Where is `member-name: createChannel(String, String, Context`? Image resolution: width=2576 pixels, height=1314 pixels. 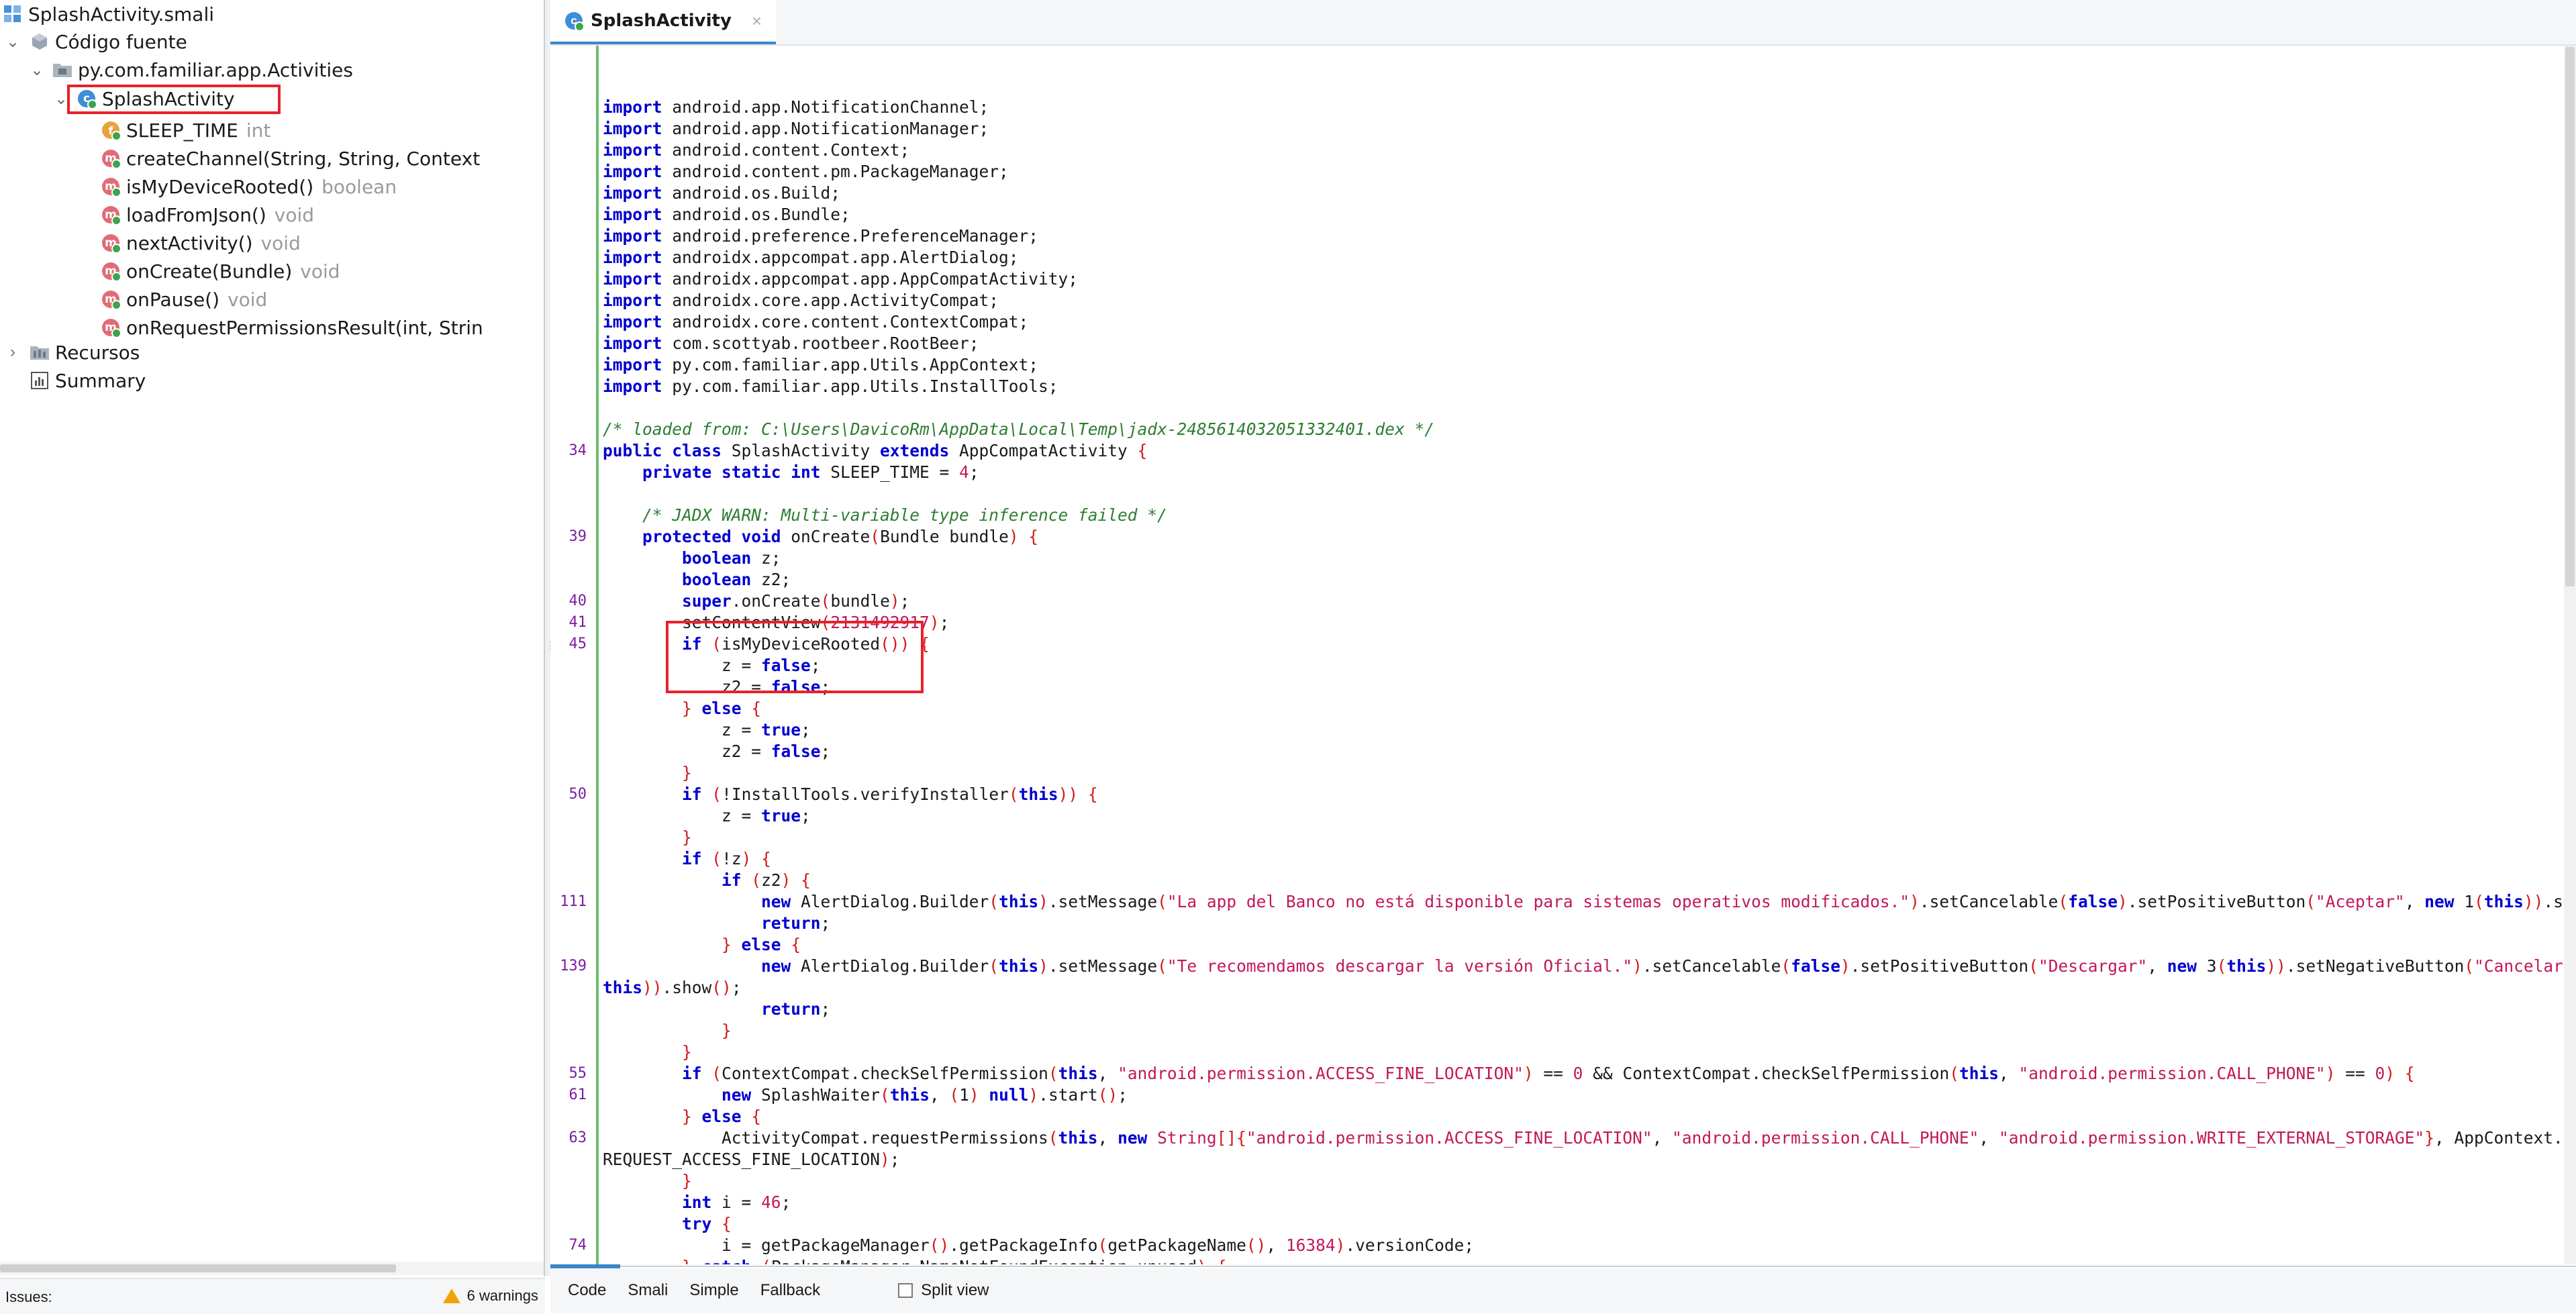 member-name: createChannel(String, String, Context is located at coordinates (303, 159).